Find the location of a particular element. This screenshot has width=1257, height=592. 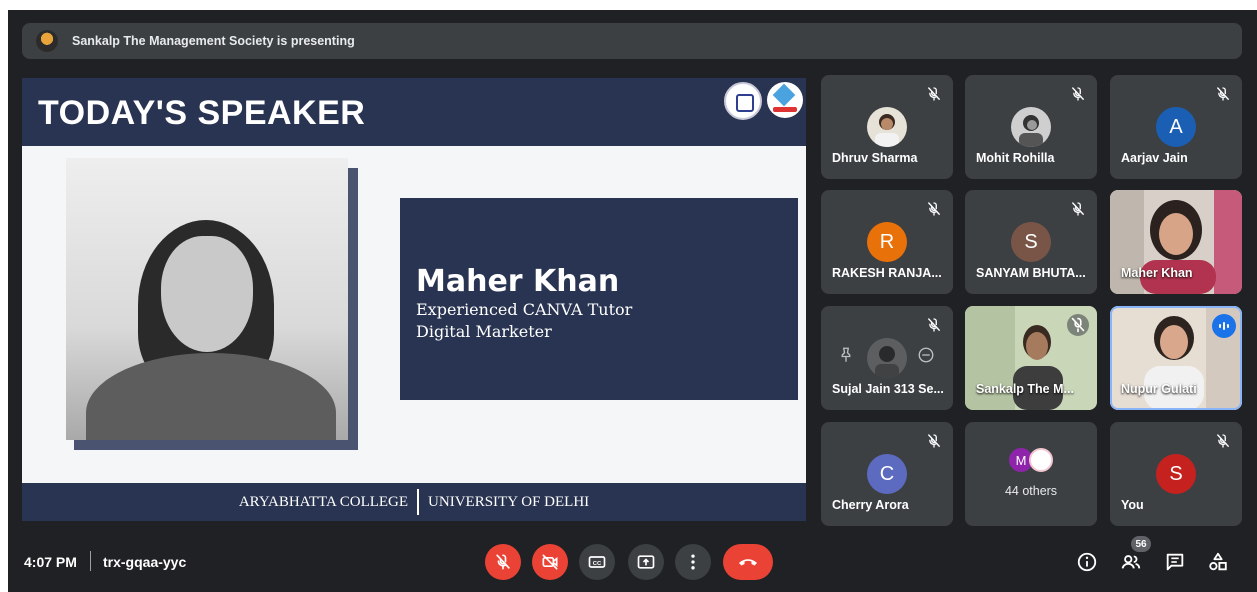

captions-icon: CC is located at coordinates (597, 562).